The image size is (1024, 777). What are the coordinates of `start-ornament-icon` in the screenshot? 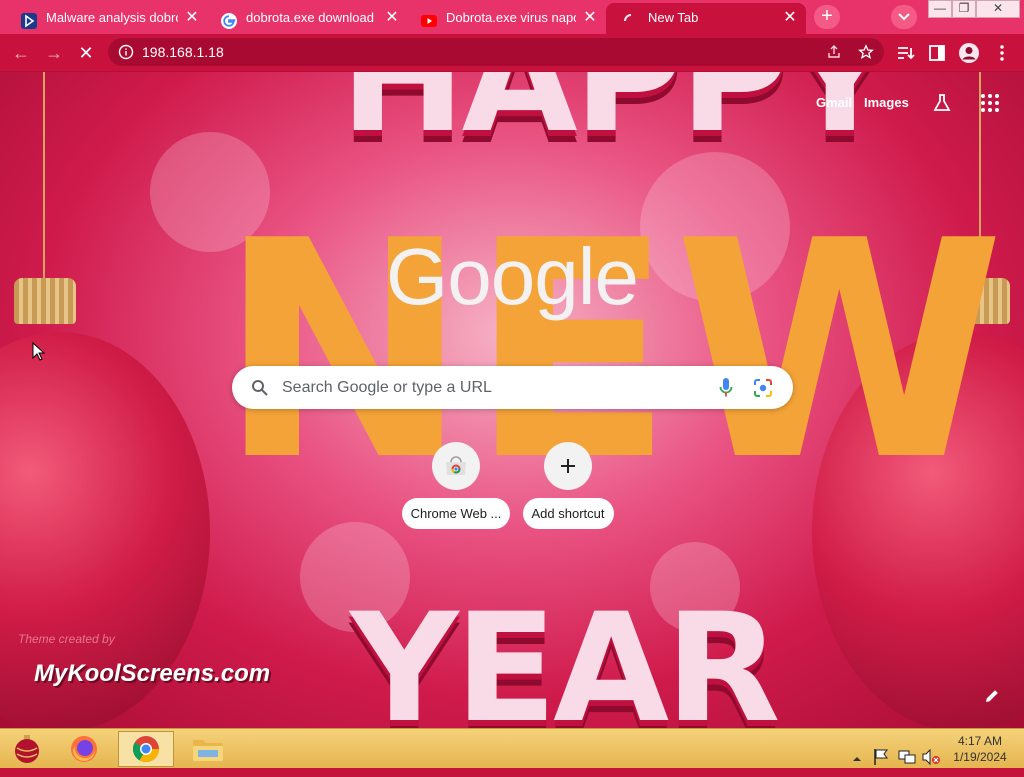 It's located at (27, 749).